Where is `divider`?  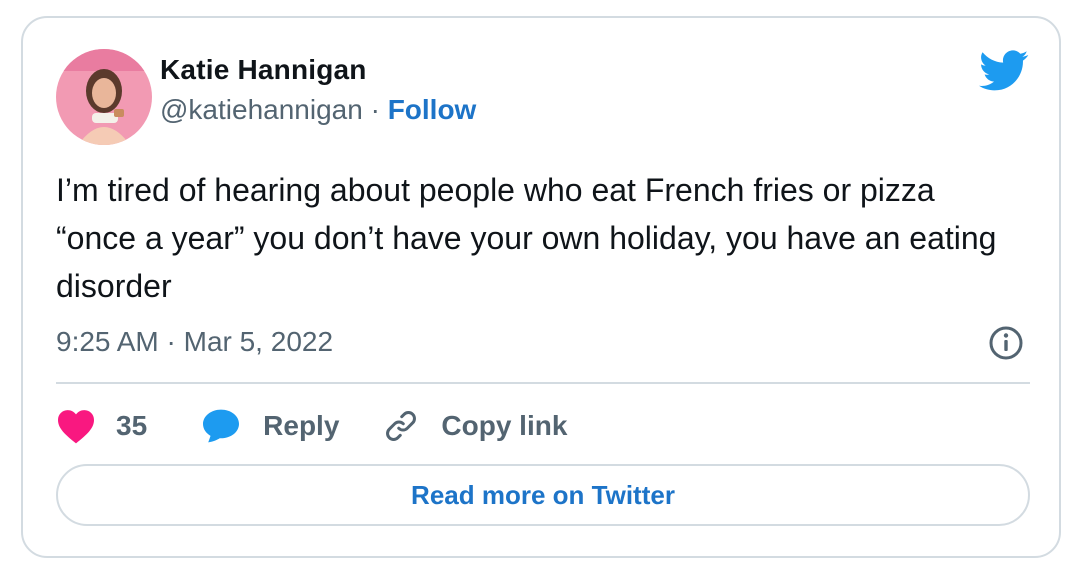
divider is located at coordinates (543, 383).